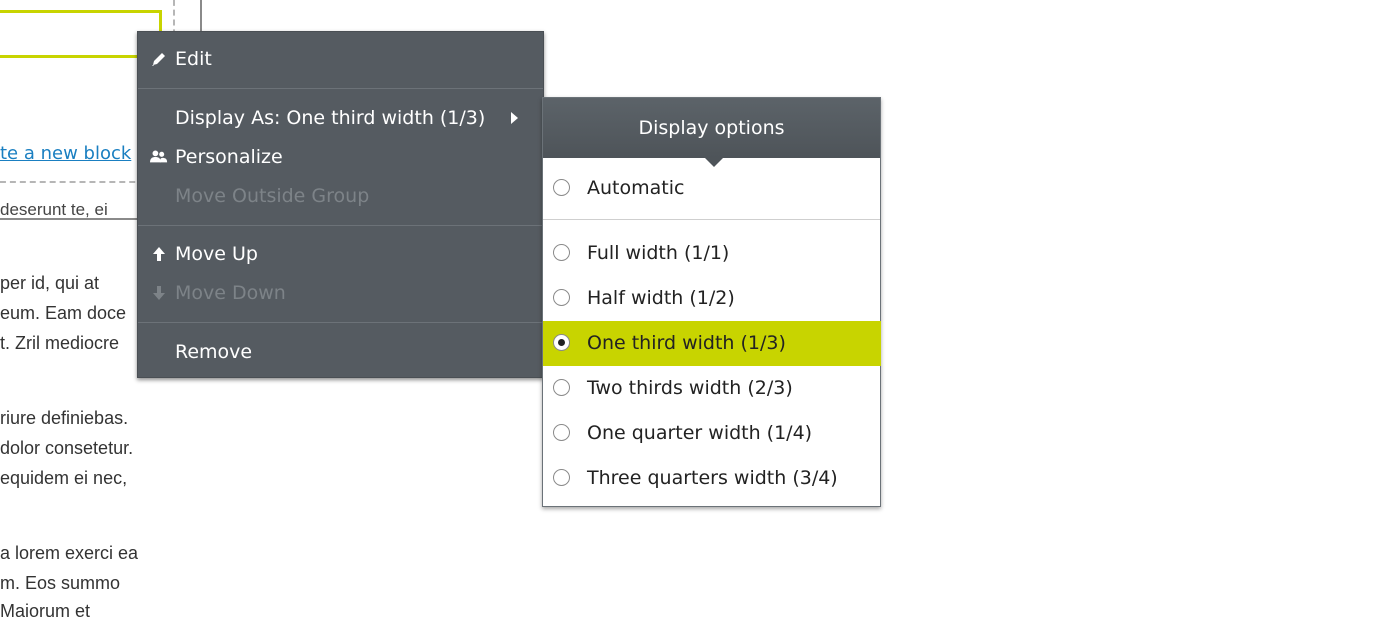 Image resolution: width=1395 pixels, height=622 pixels. I want to click on option-one-third-width: One third width (1/3), so click(712, 343).